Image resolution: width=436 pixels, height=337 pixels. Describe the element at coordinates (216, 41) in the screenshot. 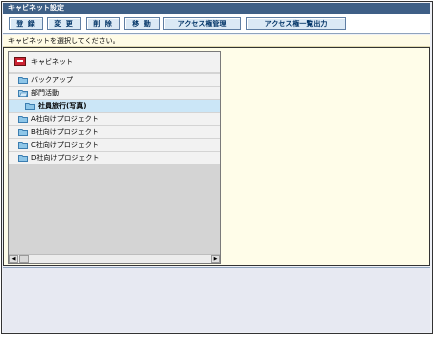

I see `status-message: キャビネットを選択してください。` at that location.